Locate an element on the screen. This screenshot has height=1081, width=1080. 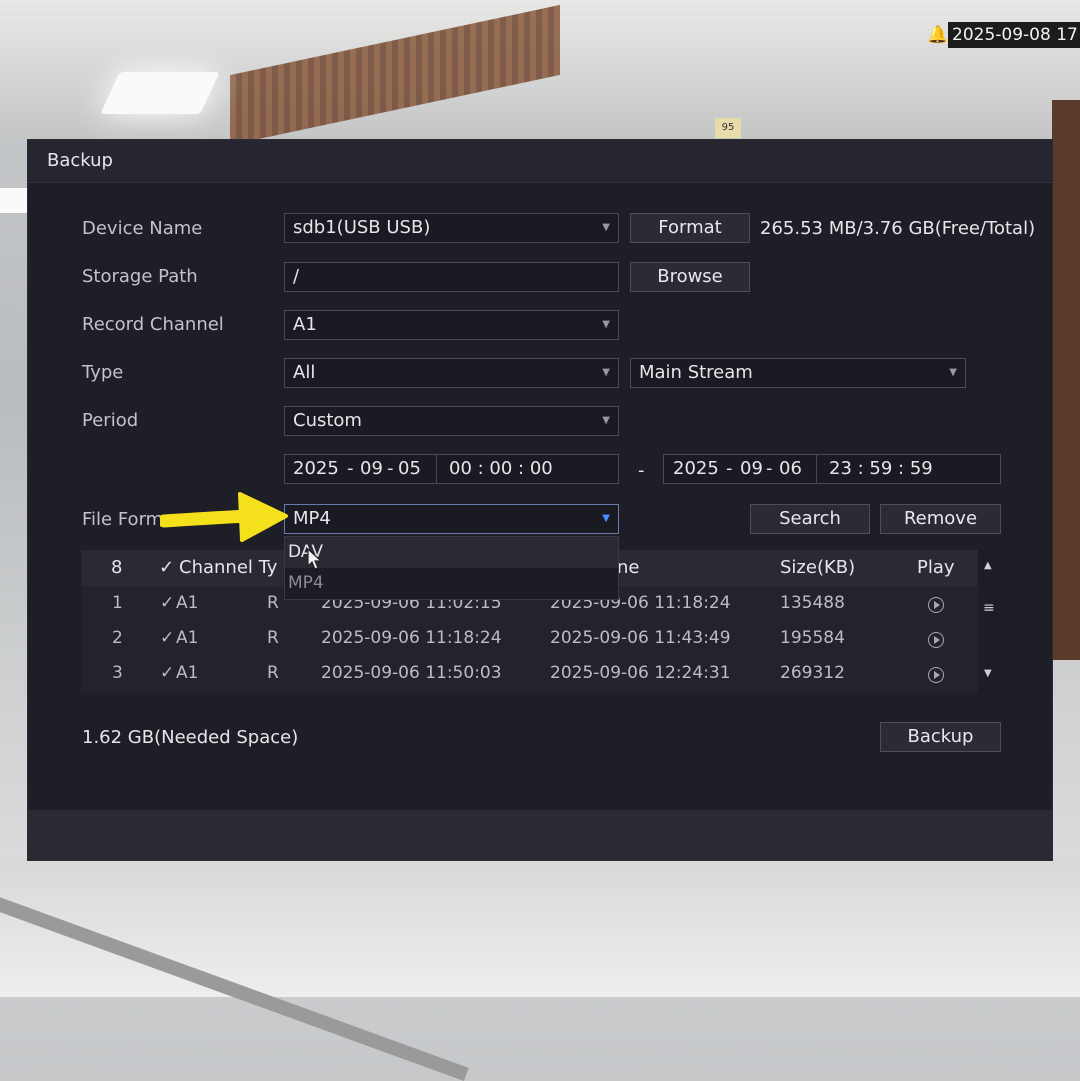
end-time: 23 : 59 : 59 is located at coordinates (881, 469).